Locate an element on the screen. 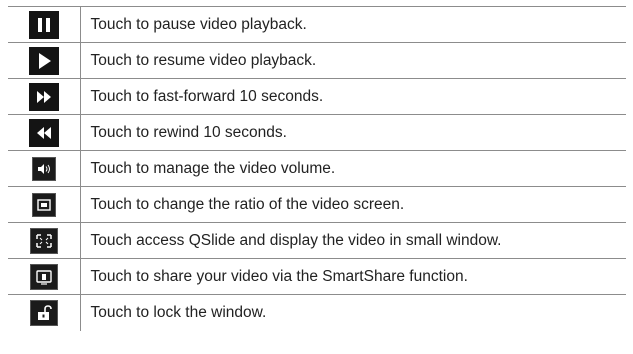 This screenshot has height=354, width=633. pause-icon is located at coordinates (43, 24).